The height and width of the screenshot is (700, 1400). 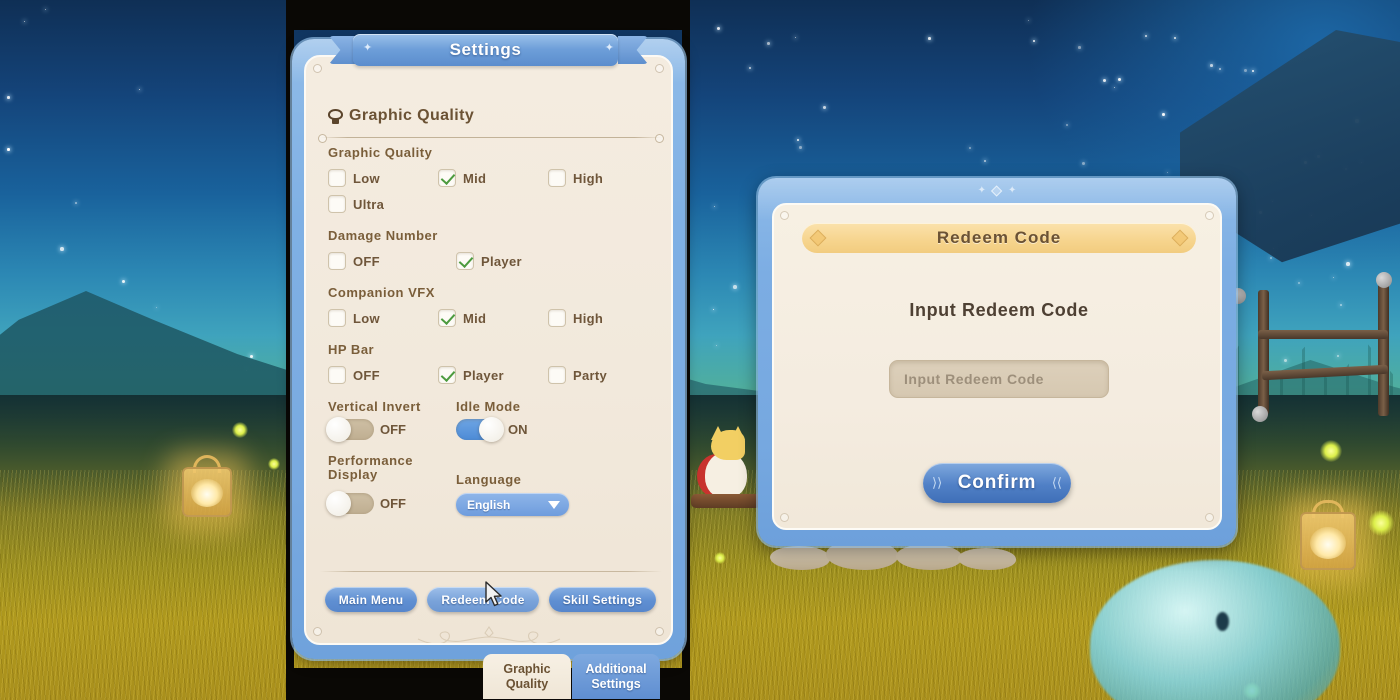 What do you see at coordinates (488, 406) in the screenshot?
I see `toggle-title-idle-mode: Idle Mode` at bounding box center [488, 406].